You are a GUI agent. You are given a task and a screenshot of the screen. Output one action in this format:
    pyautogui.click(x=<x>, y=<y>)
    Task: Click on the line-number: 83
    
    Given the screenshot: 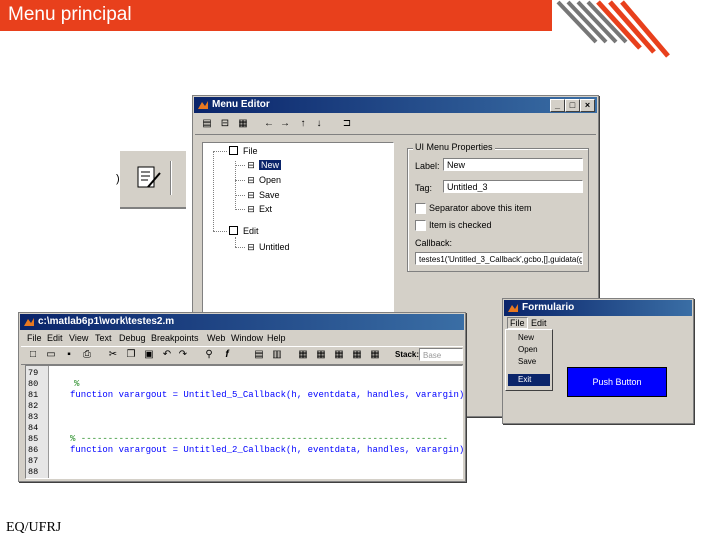 What is the action you would take?
    pyautogui.click(x=33, y=417)
    